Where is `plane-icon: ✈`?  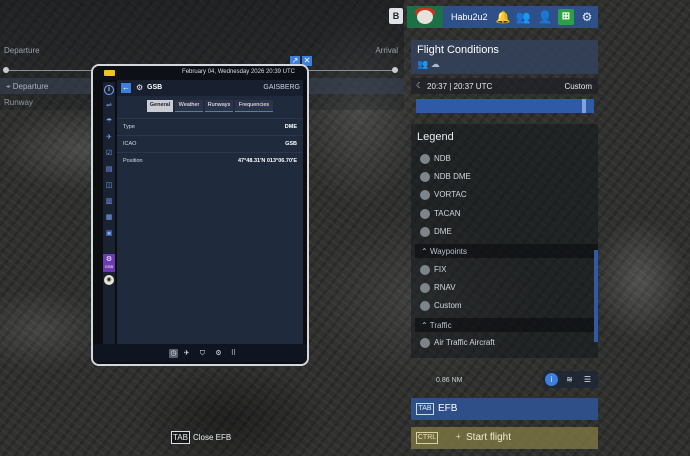 plane-icon: ✈ is located at coordinates (186, 353).